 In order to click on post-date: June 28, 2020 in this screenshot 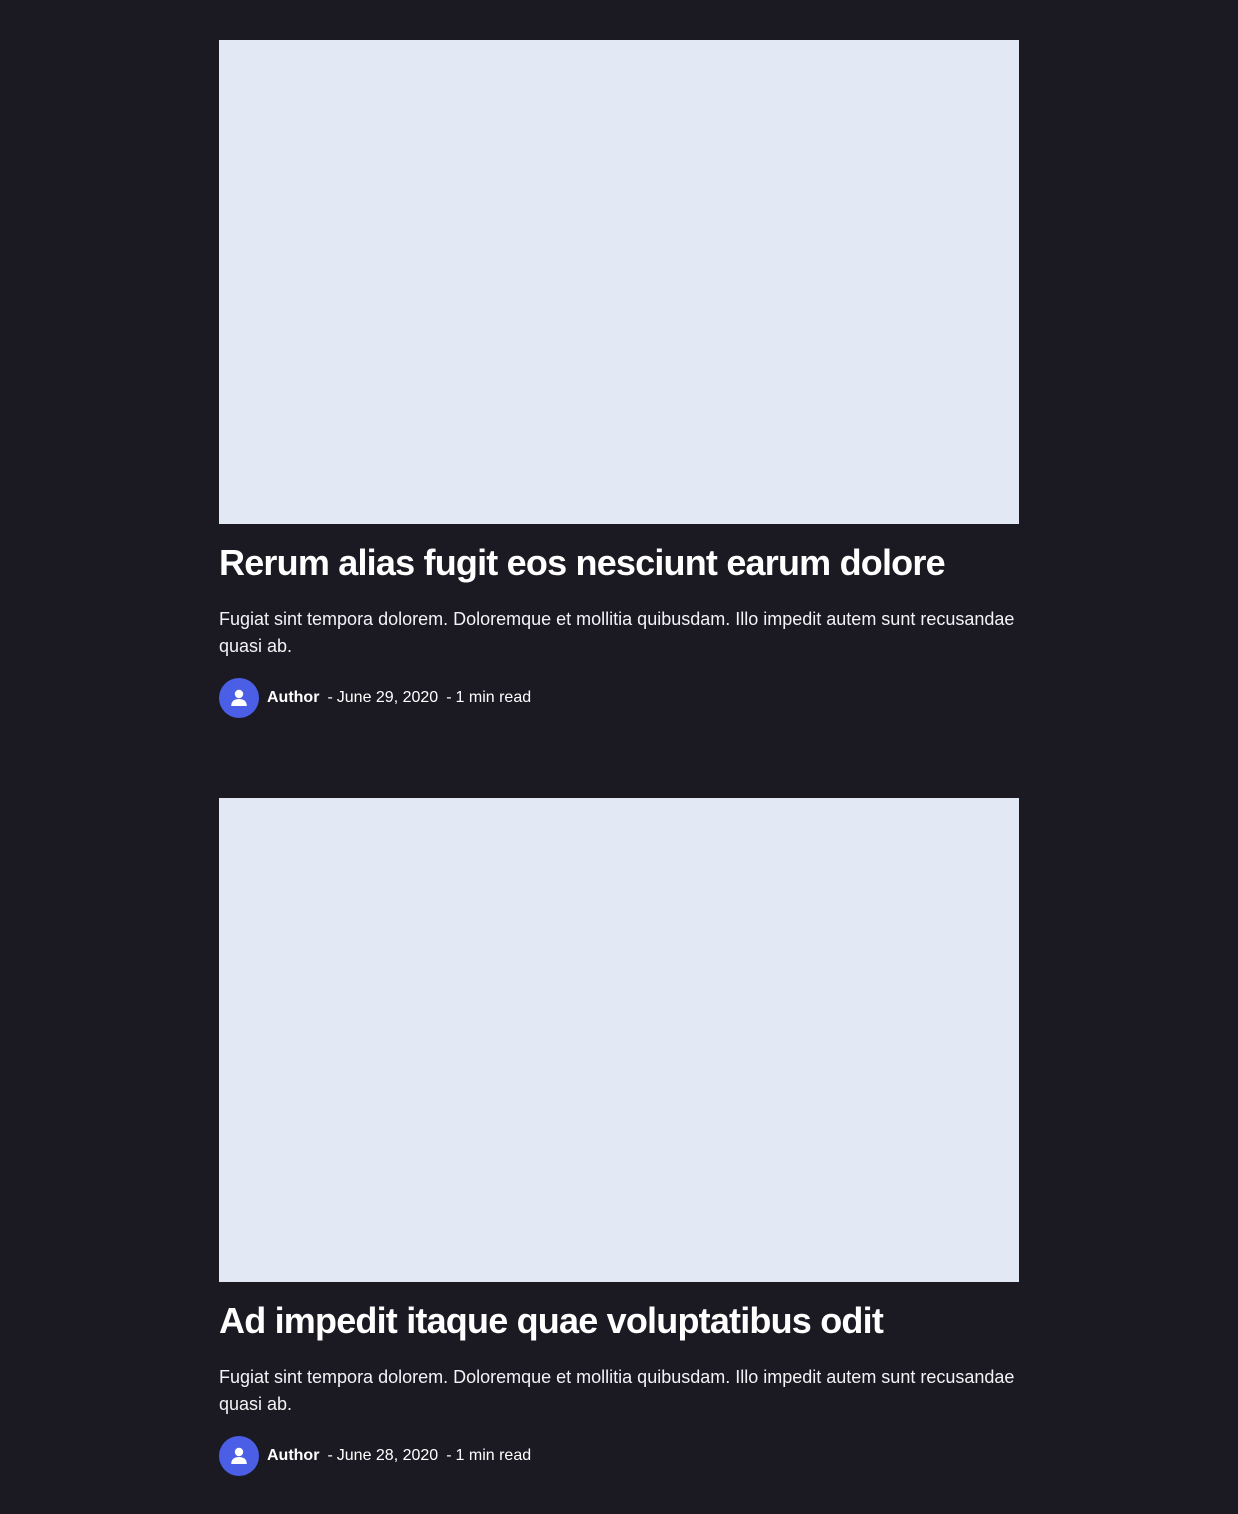, I will do `click(387, 1455)`.